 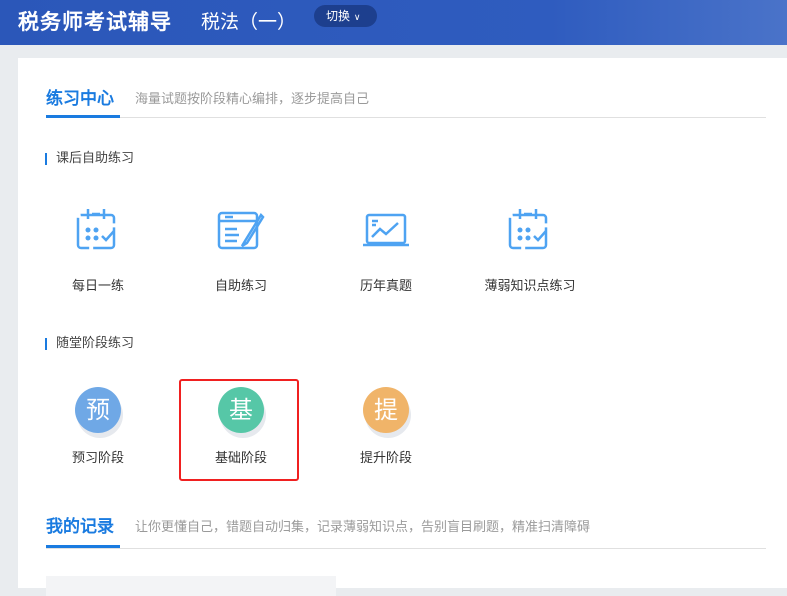 What do you see at coordinates (338, 16) in the screenshot?
I see `switch-label: 切换` at bounding box center [338, 16].